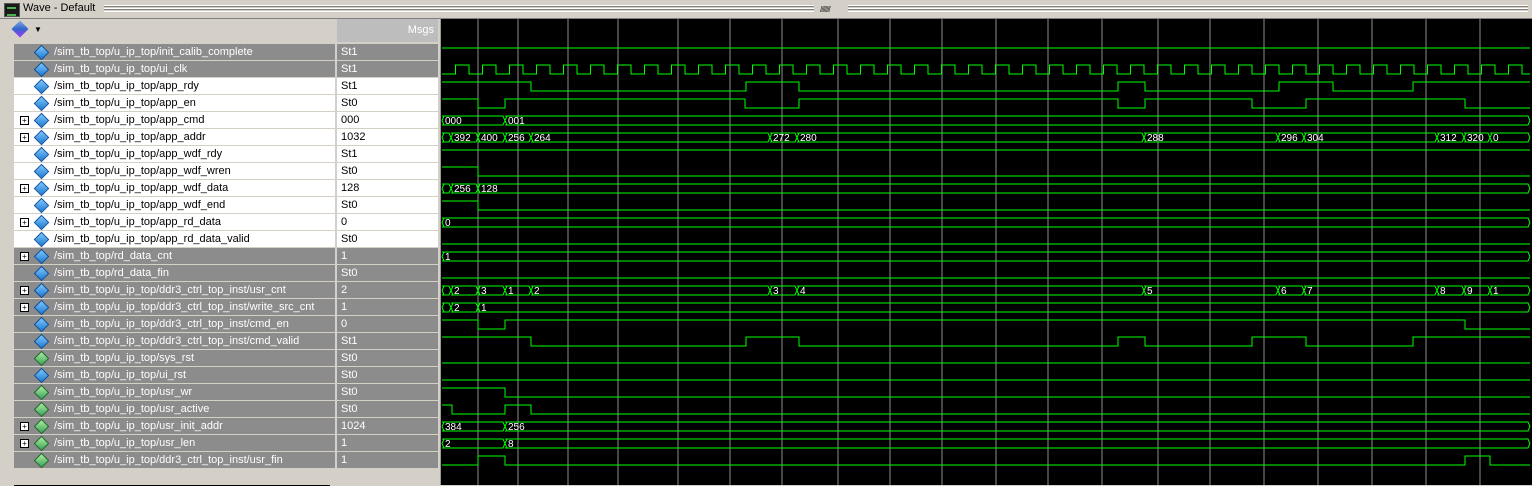 The width and height of the screenshot is (1532, 486). Describe the element at coordinates (986, 121) in the screenshot. I see `waveform-trace: 000 001` at that location.